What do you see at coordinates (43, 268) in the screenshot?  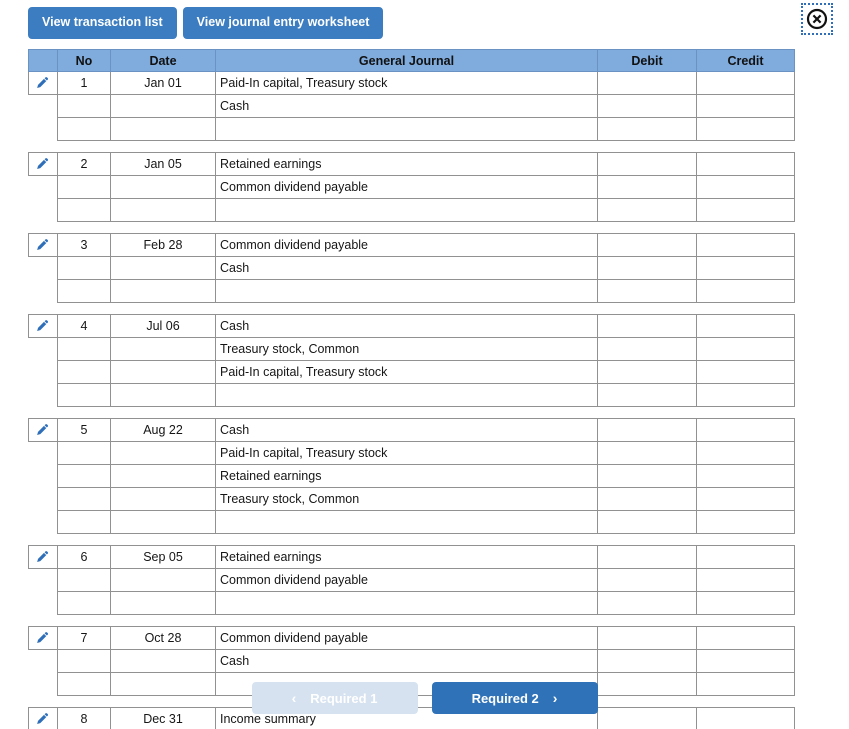 I see `edit-cell-empty` at bounding box center [43, 268].